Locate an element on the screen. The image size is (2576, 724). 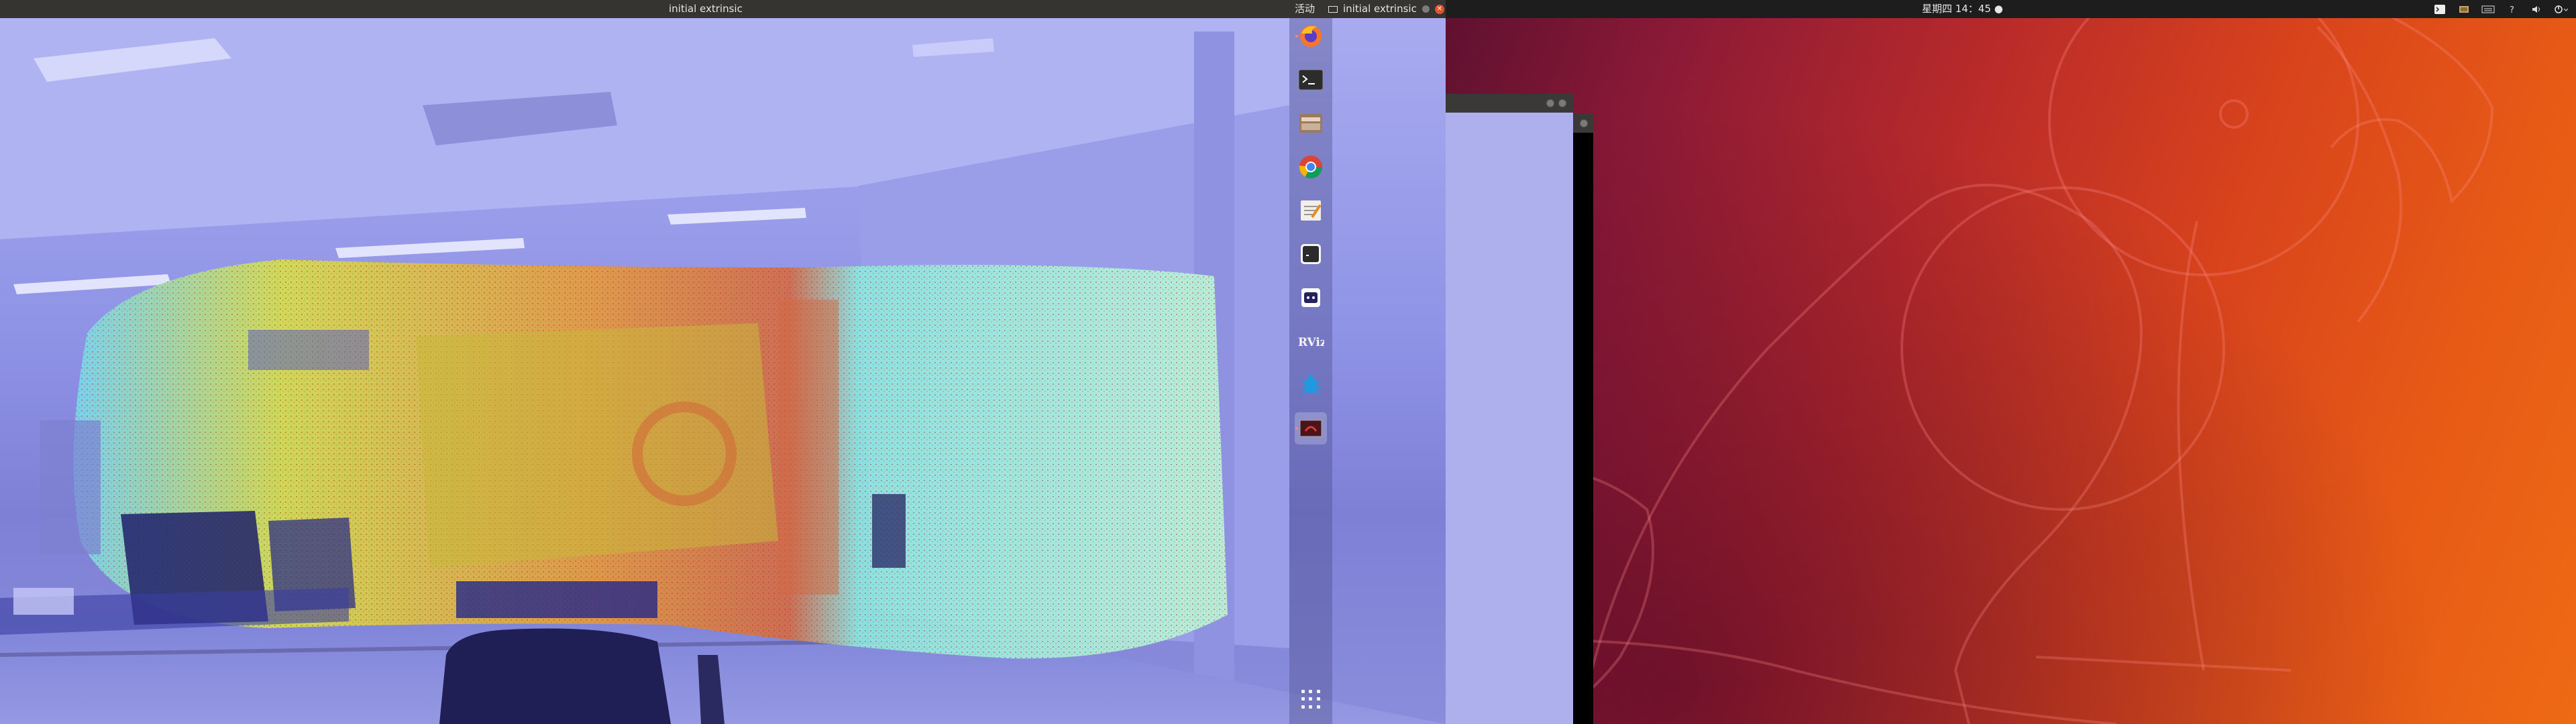
help-icon: ? is located at coordinates (2512, 9).